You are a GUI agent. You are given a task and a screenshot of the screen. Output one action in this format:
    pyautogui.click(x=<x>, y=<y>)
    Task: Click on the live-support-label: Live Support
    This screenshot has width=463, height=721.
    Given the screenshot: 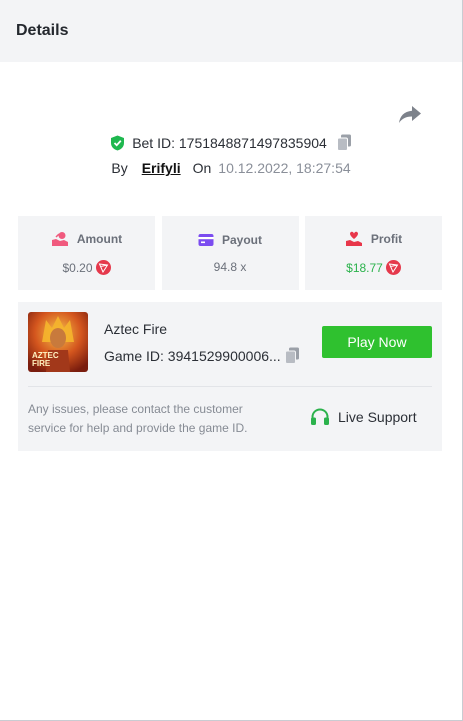 What is the action you would take?
    pyautogui.click(x=377, y=417)
    